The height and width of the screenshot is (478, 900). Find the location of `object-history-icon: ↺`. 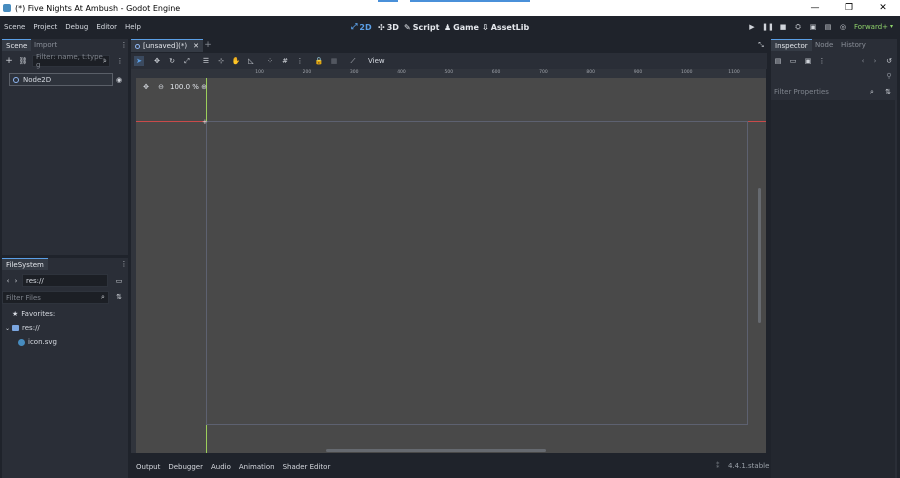

object-history-icon: ↺ is located at coordinates (889, 61).